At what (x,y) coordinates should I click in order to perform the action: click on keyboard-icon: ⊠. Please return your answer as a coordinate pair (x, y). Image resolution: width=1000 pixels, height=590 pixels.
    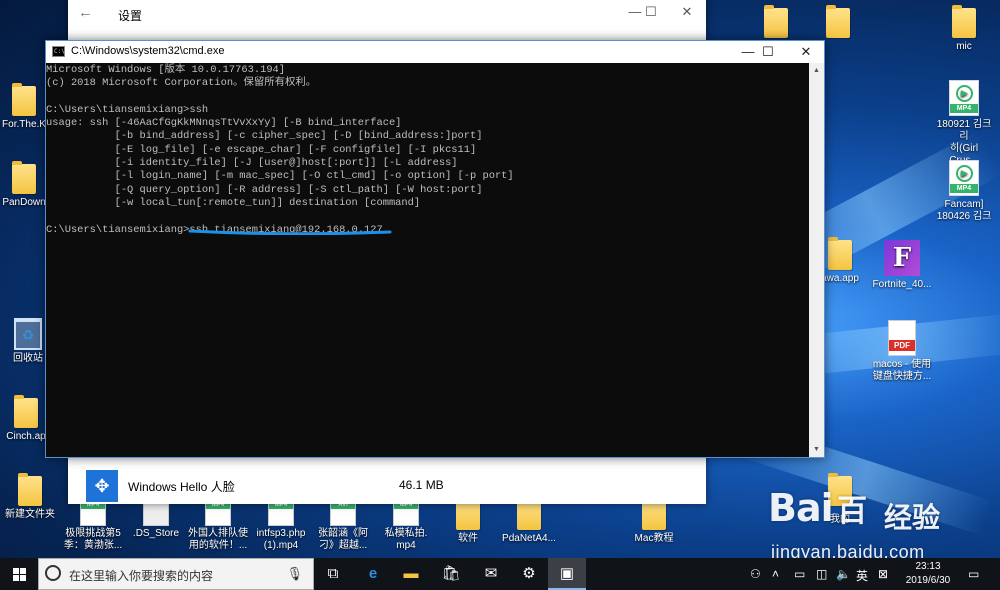
    Looking at the image, I should click on (883, 574).